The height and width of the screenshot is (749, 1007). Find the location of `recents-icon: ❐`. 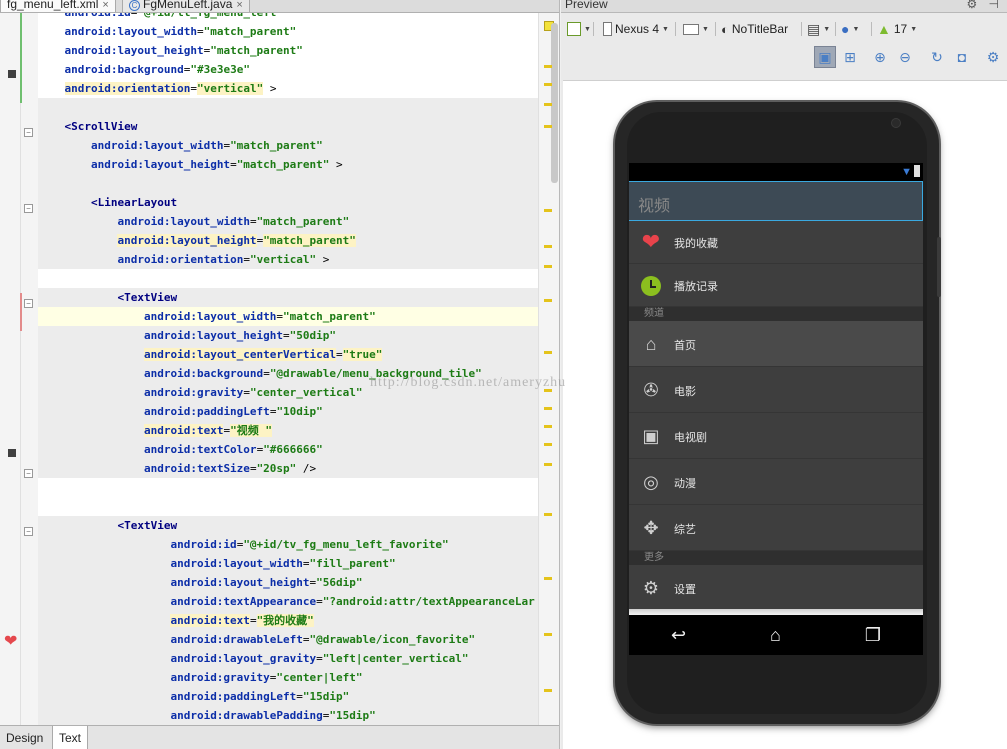

recents-icon: ❐ is located at coordinates (873, 635).